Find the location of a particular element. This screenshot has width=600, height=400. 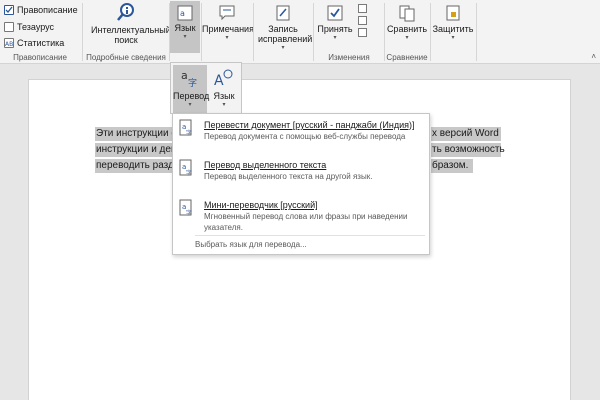

previous-change-icon is located at coordinates (362, 20).